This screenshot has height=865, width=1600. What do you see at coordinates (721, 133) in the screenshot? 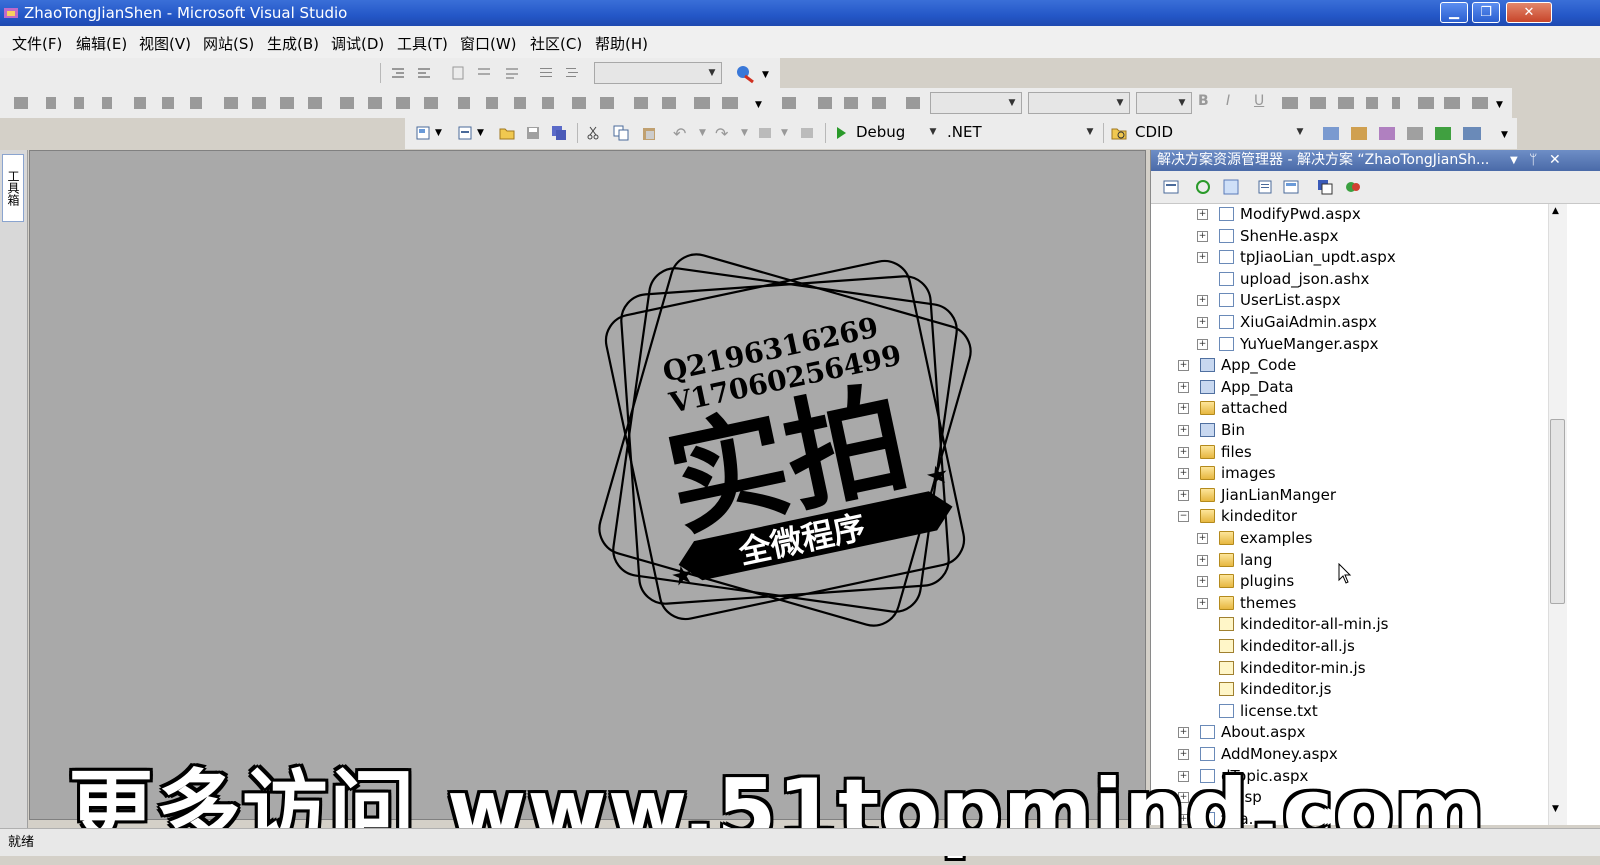
I see `redo-icon: ↷` at bounding box center [721, 133].